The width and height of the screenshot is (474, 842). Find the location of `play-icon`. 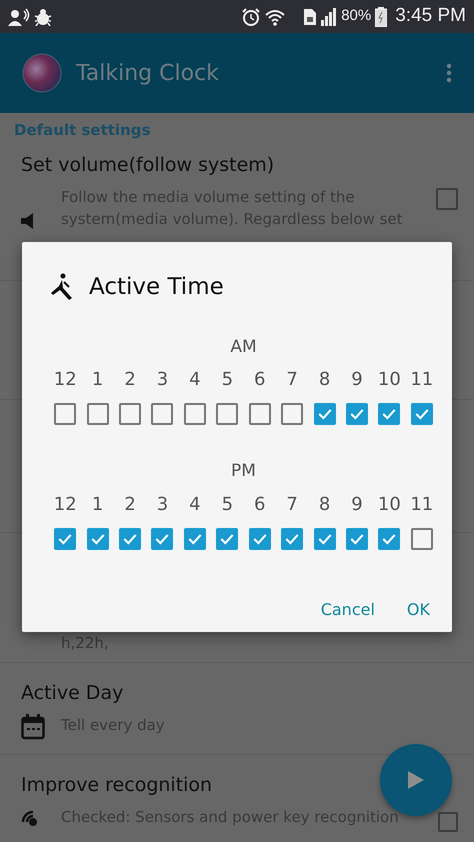

play-icon is located at coordinates (416, 780).